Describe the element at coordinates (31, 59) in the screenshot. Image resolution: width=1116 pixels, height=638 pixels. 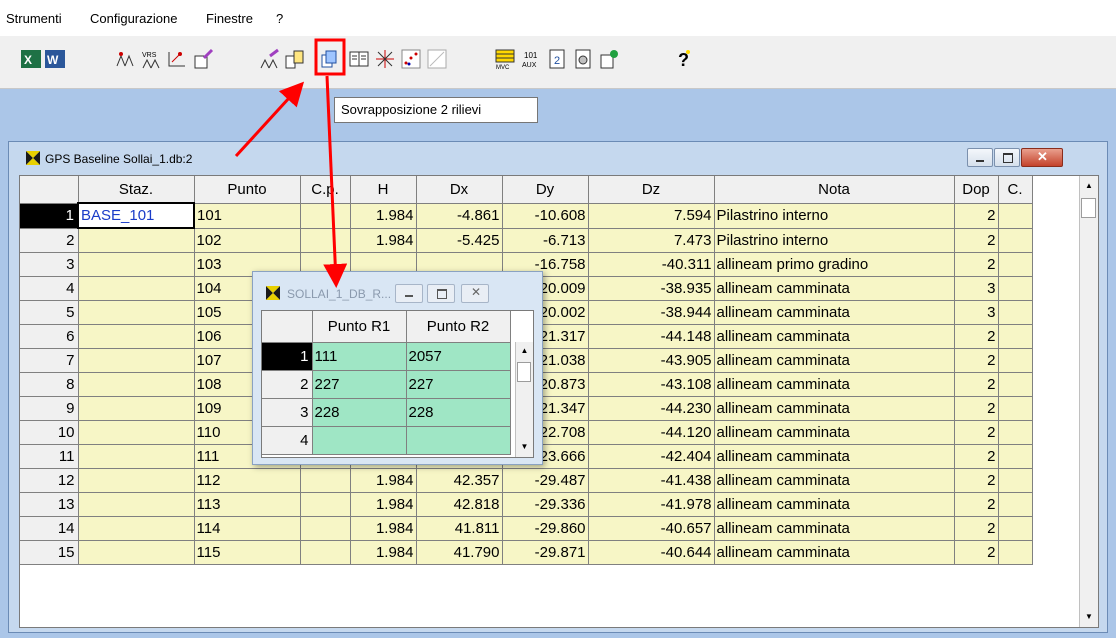
I see `excel-icon: X` at that location.